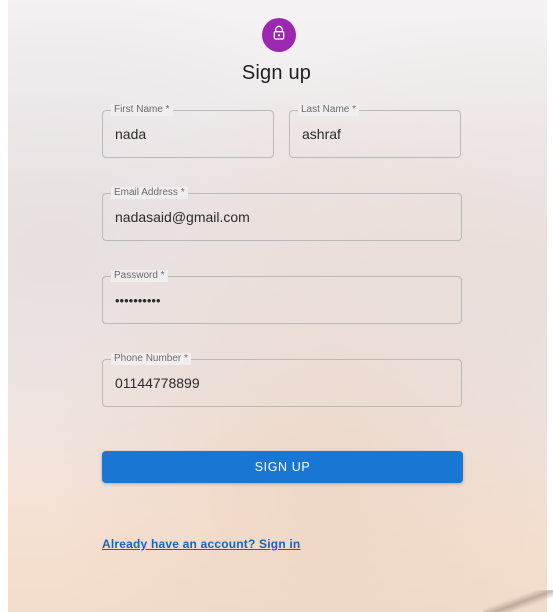 The image size is (553, 612). What do you see at coordinates (321, 134) in the screenshot?
I see `last-name-input: ashraf` at bounding box center [321, 134].